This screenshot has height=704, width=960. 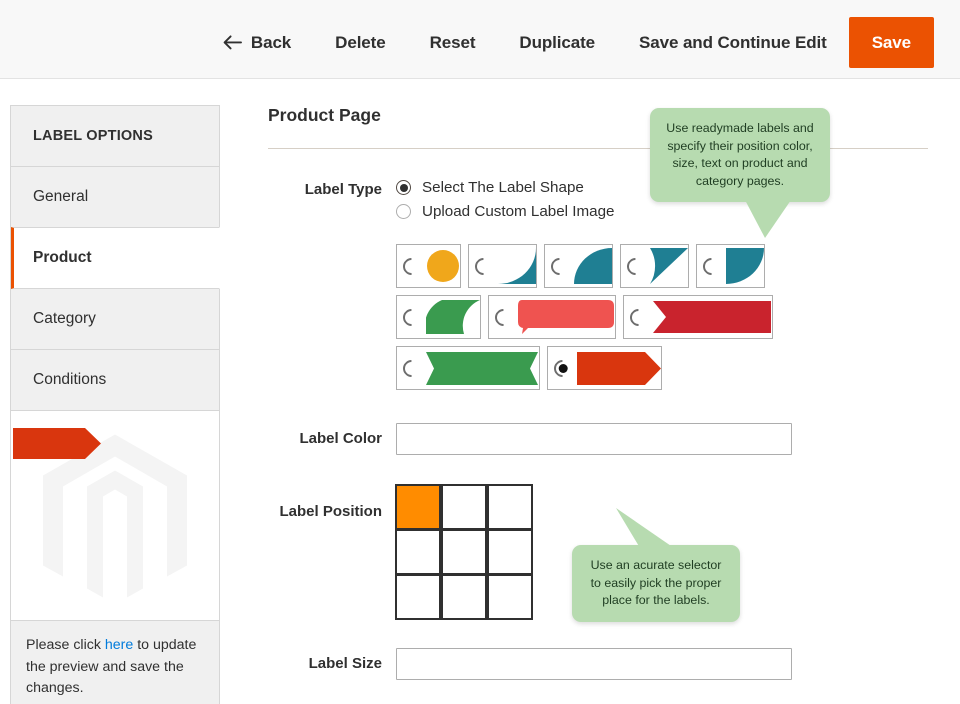 What do you see at coordinates (712, 317) in the screenshot?
I see `ribbon-notch-left-shape-icon` at bounding box center [712, 317].